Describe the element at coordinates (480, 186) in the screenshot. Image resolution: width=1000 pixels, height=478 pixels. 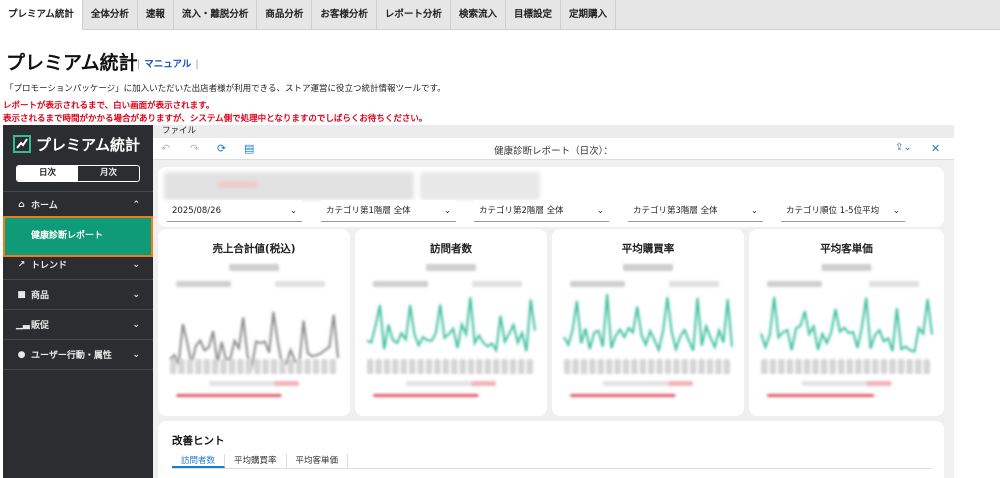
I see `redacted-store-info` at that location.